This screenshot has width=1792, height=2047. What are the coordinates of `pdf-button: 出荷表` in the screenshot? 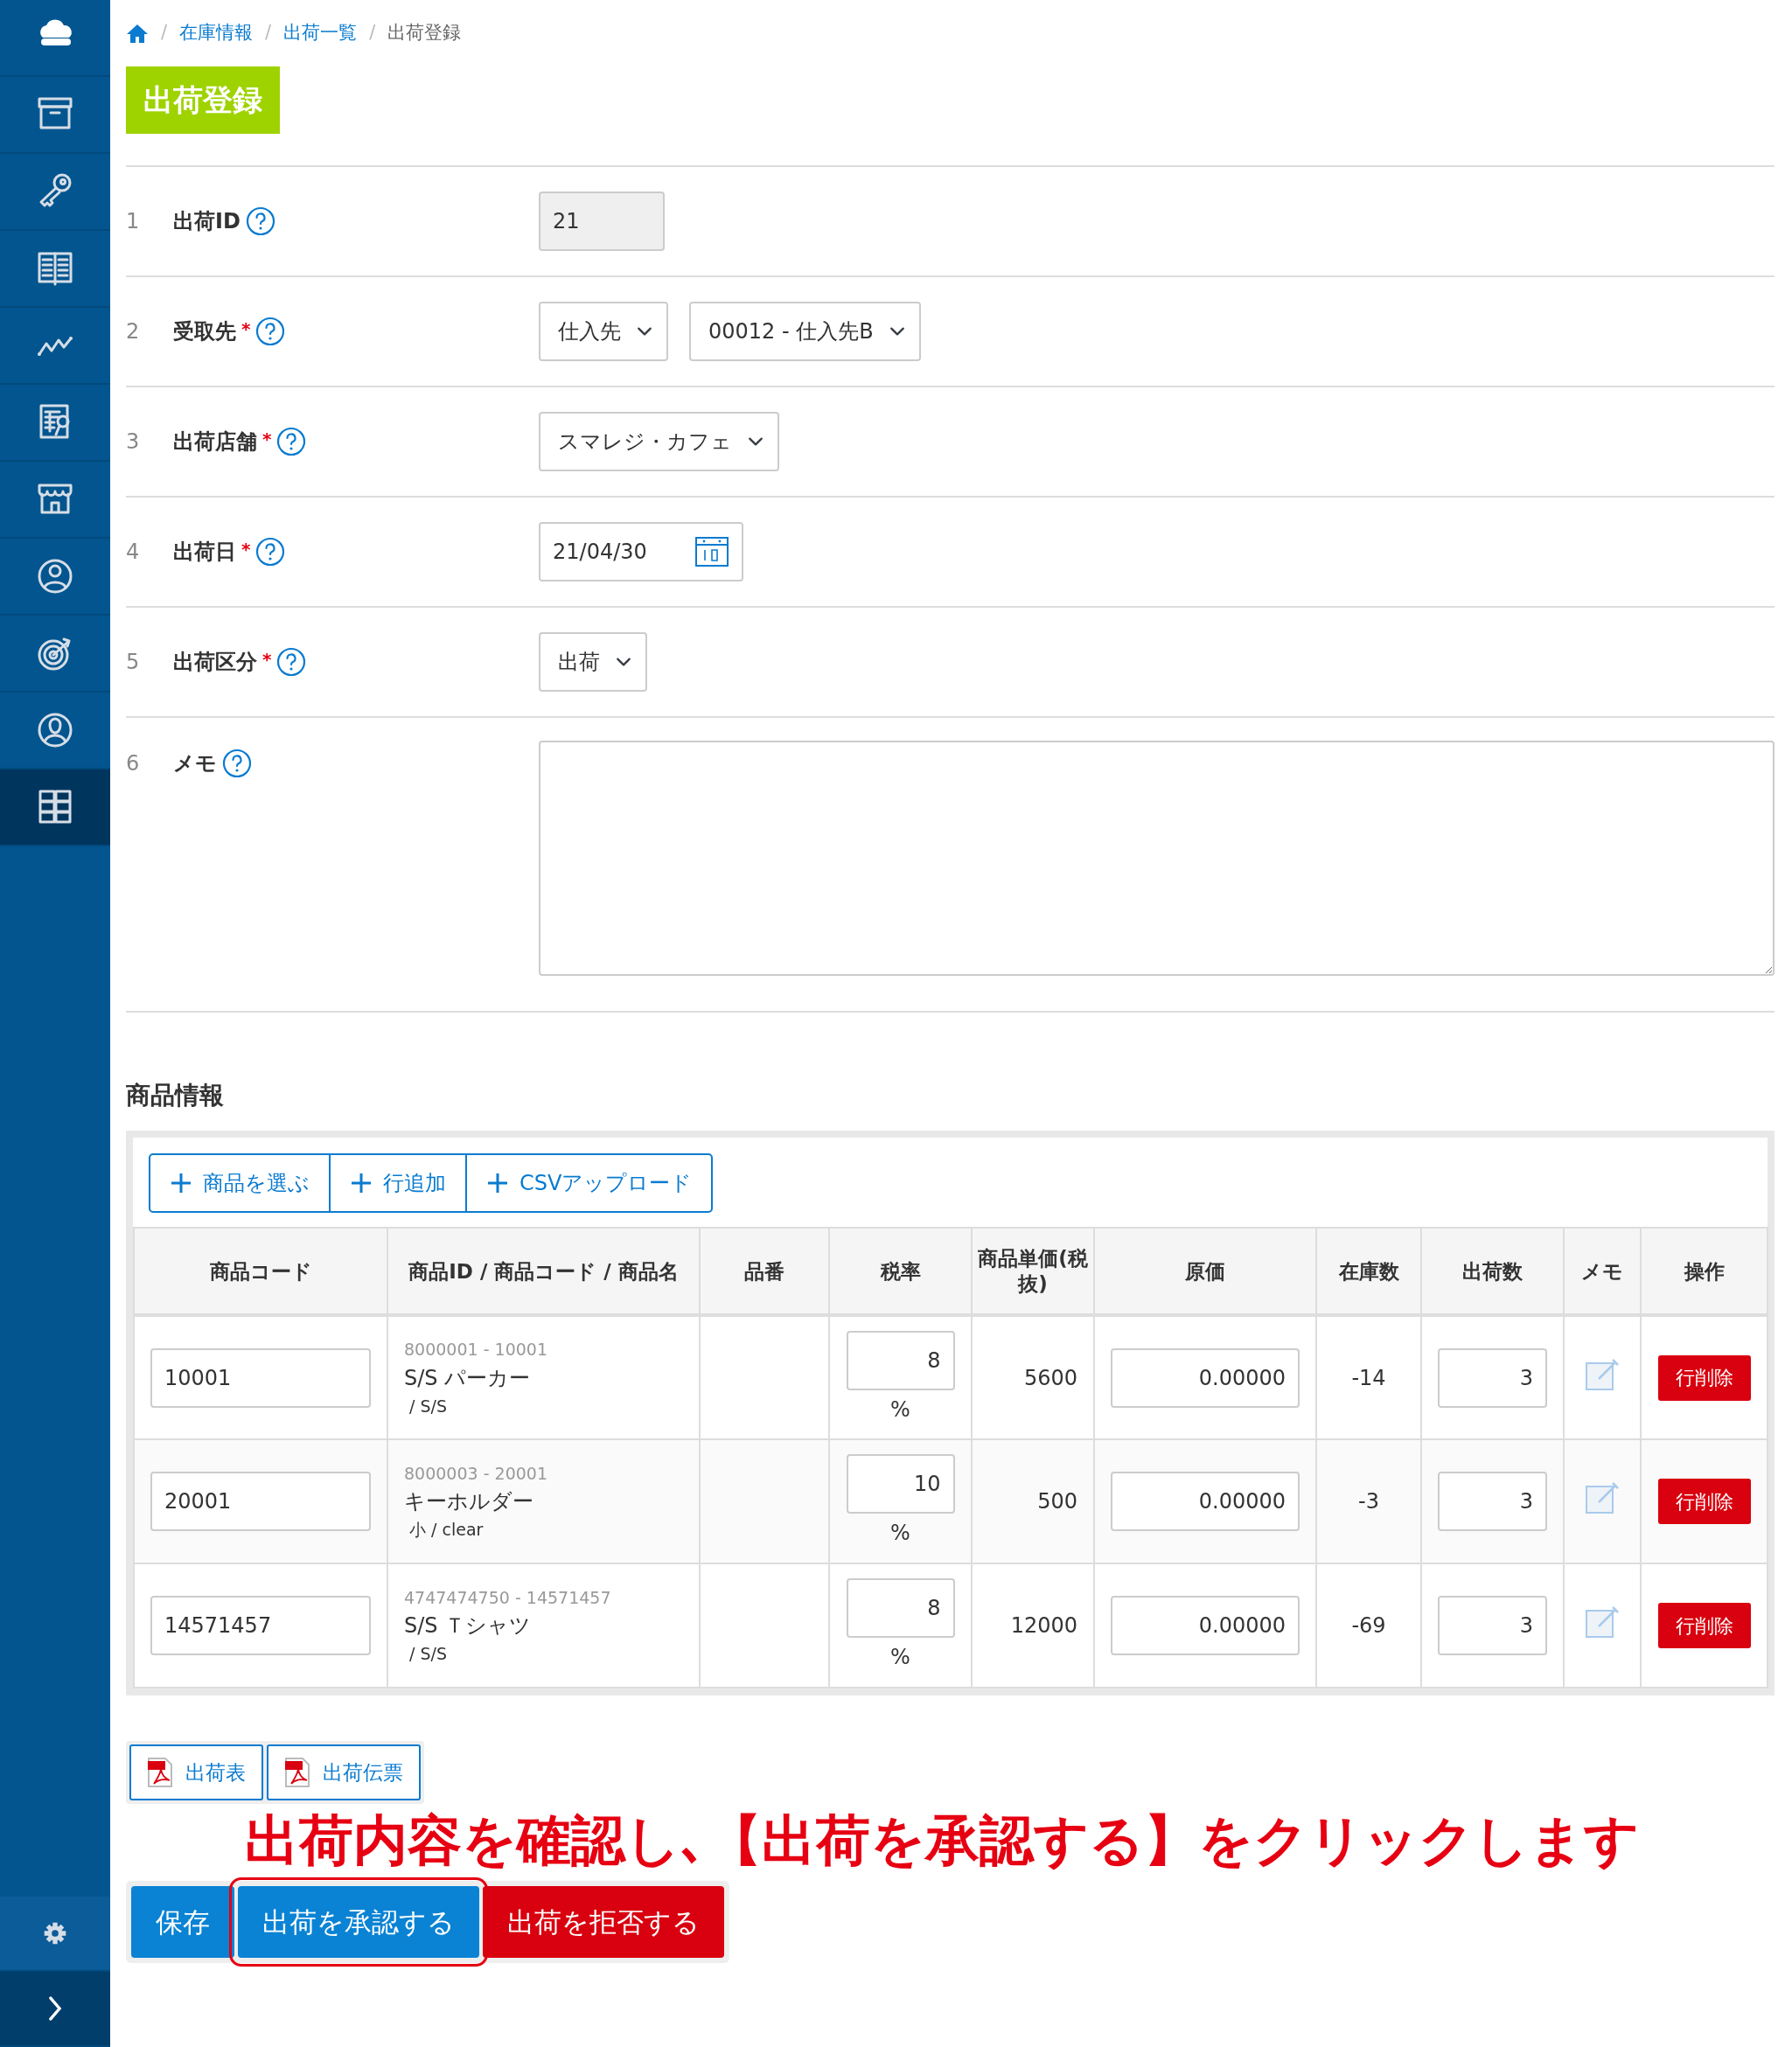 It's located at (196, 1772).